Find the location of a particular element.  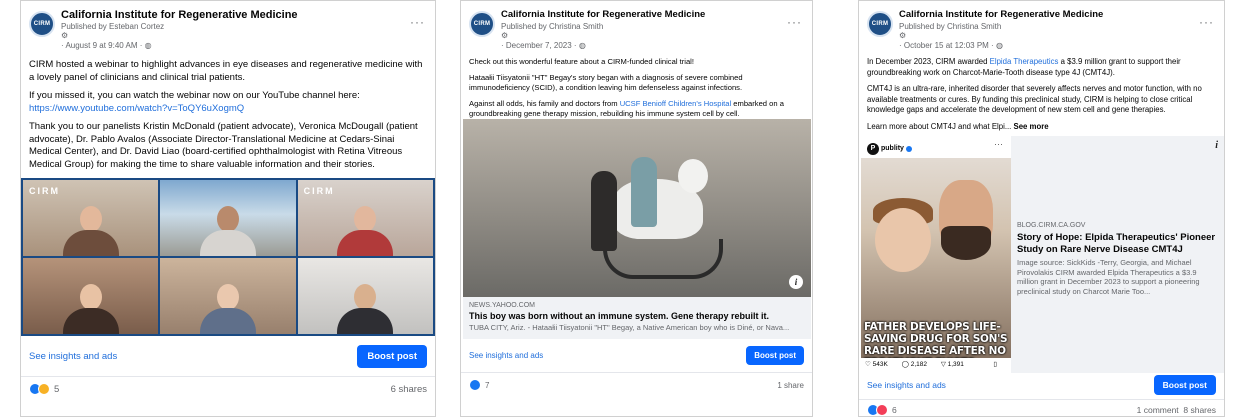

love-reaction-icon is located at coordinates (882, 410).